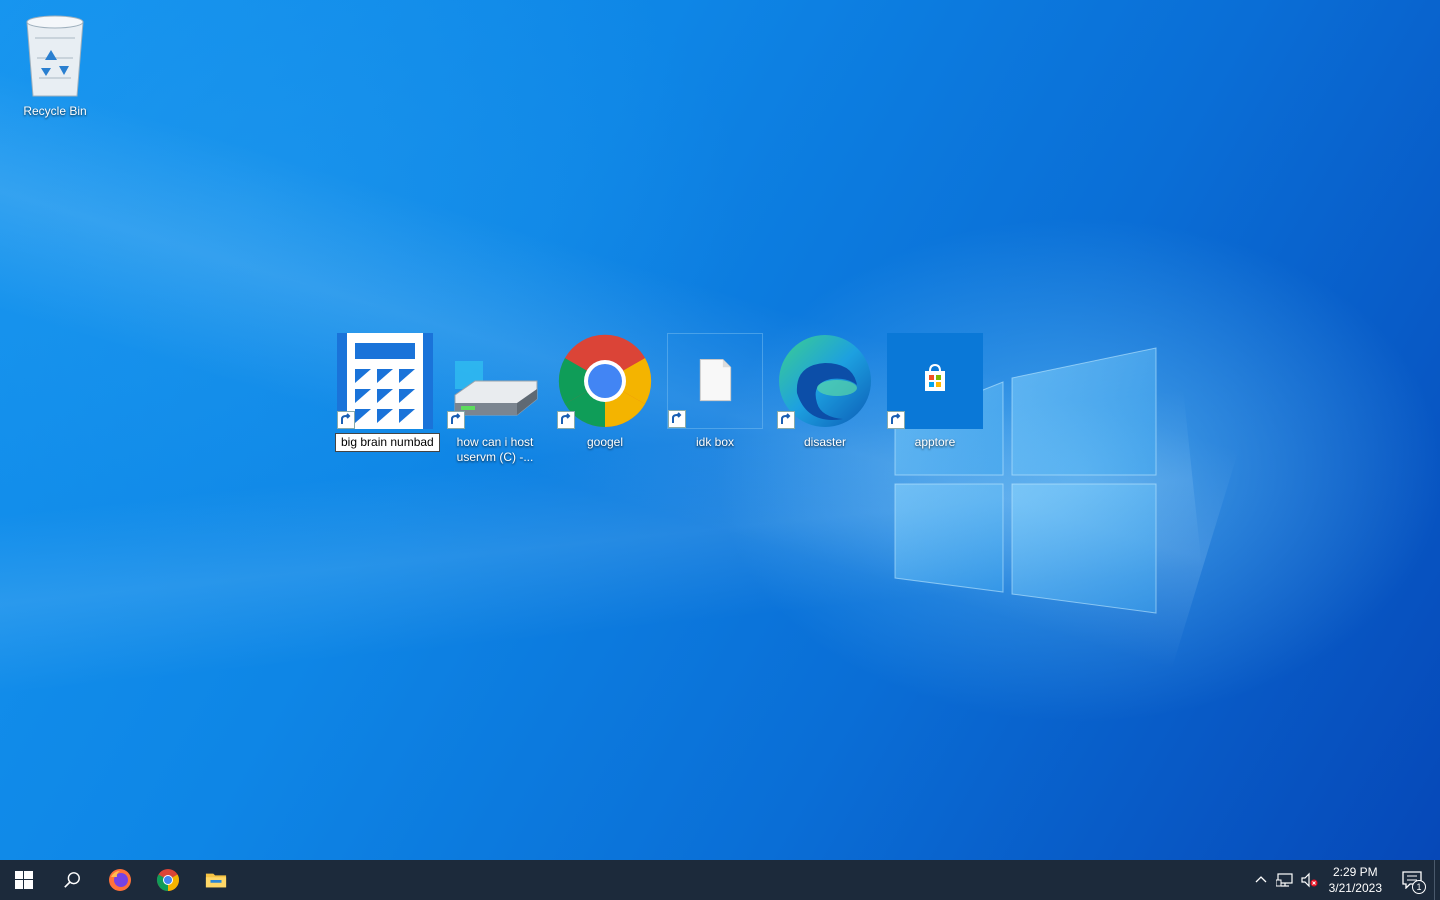 This screenshot has height=900, width=1440. I want to click on desktop-icon-label: Recycle Bin, so click(55, 111).